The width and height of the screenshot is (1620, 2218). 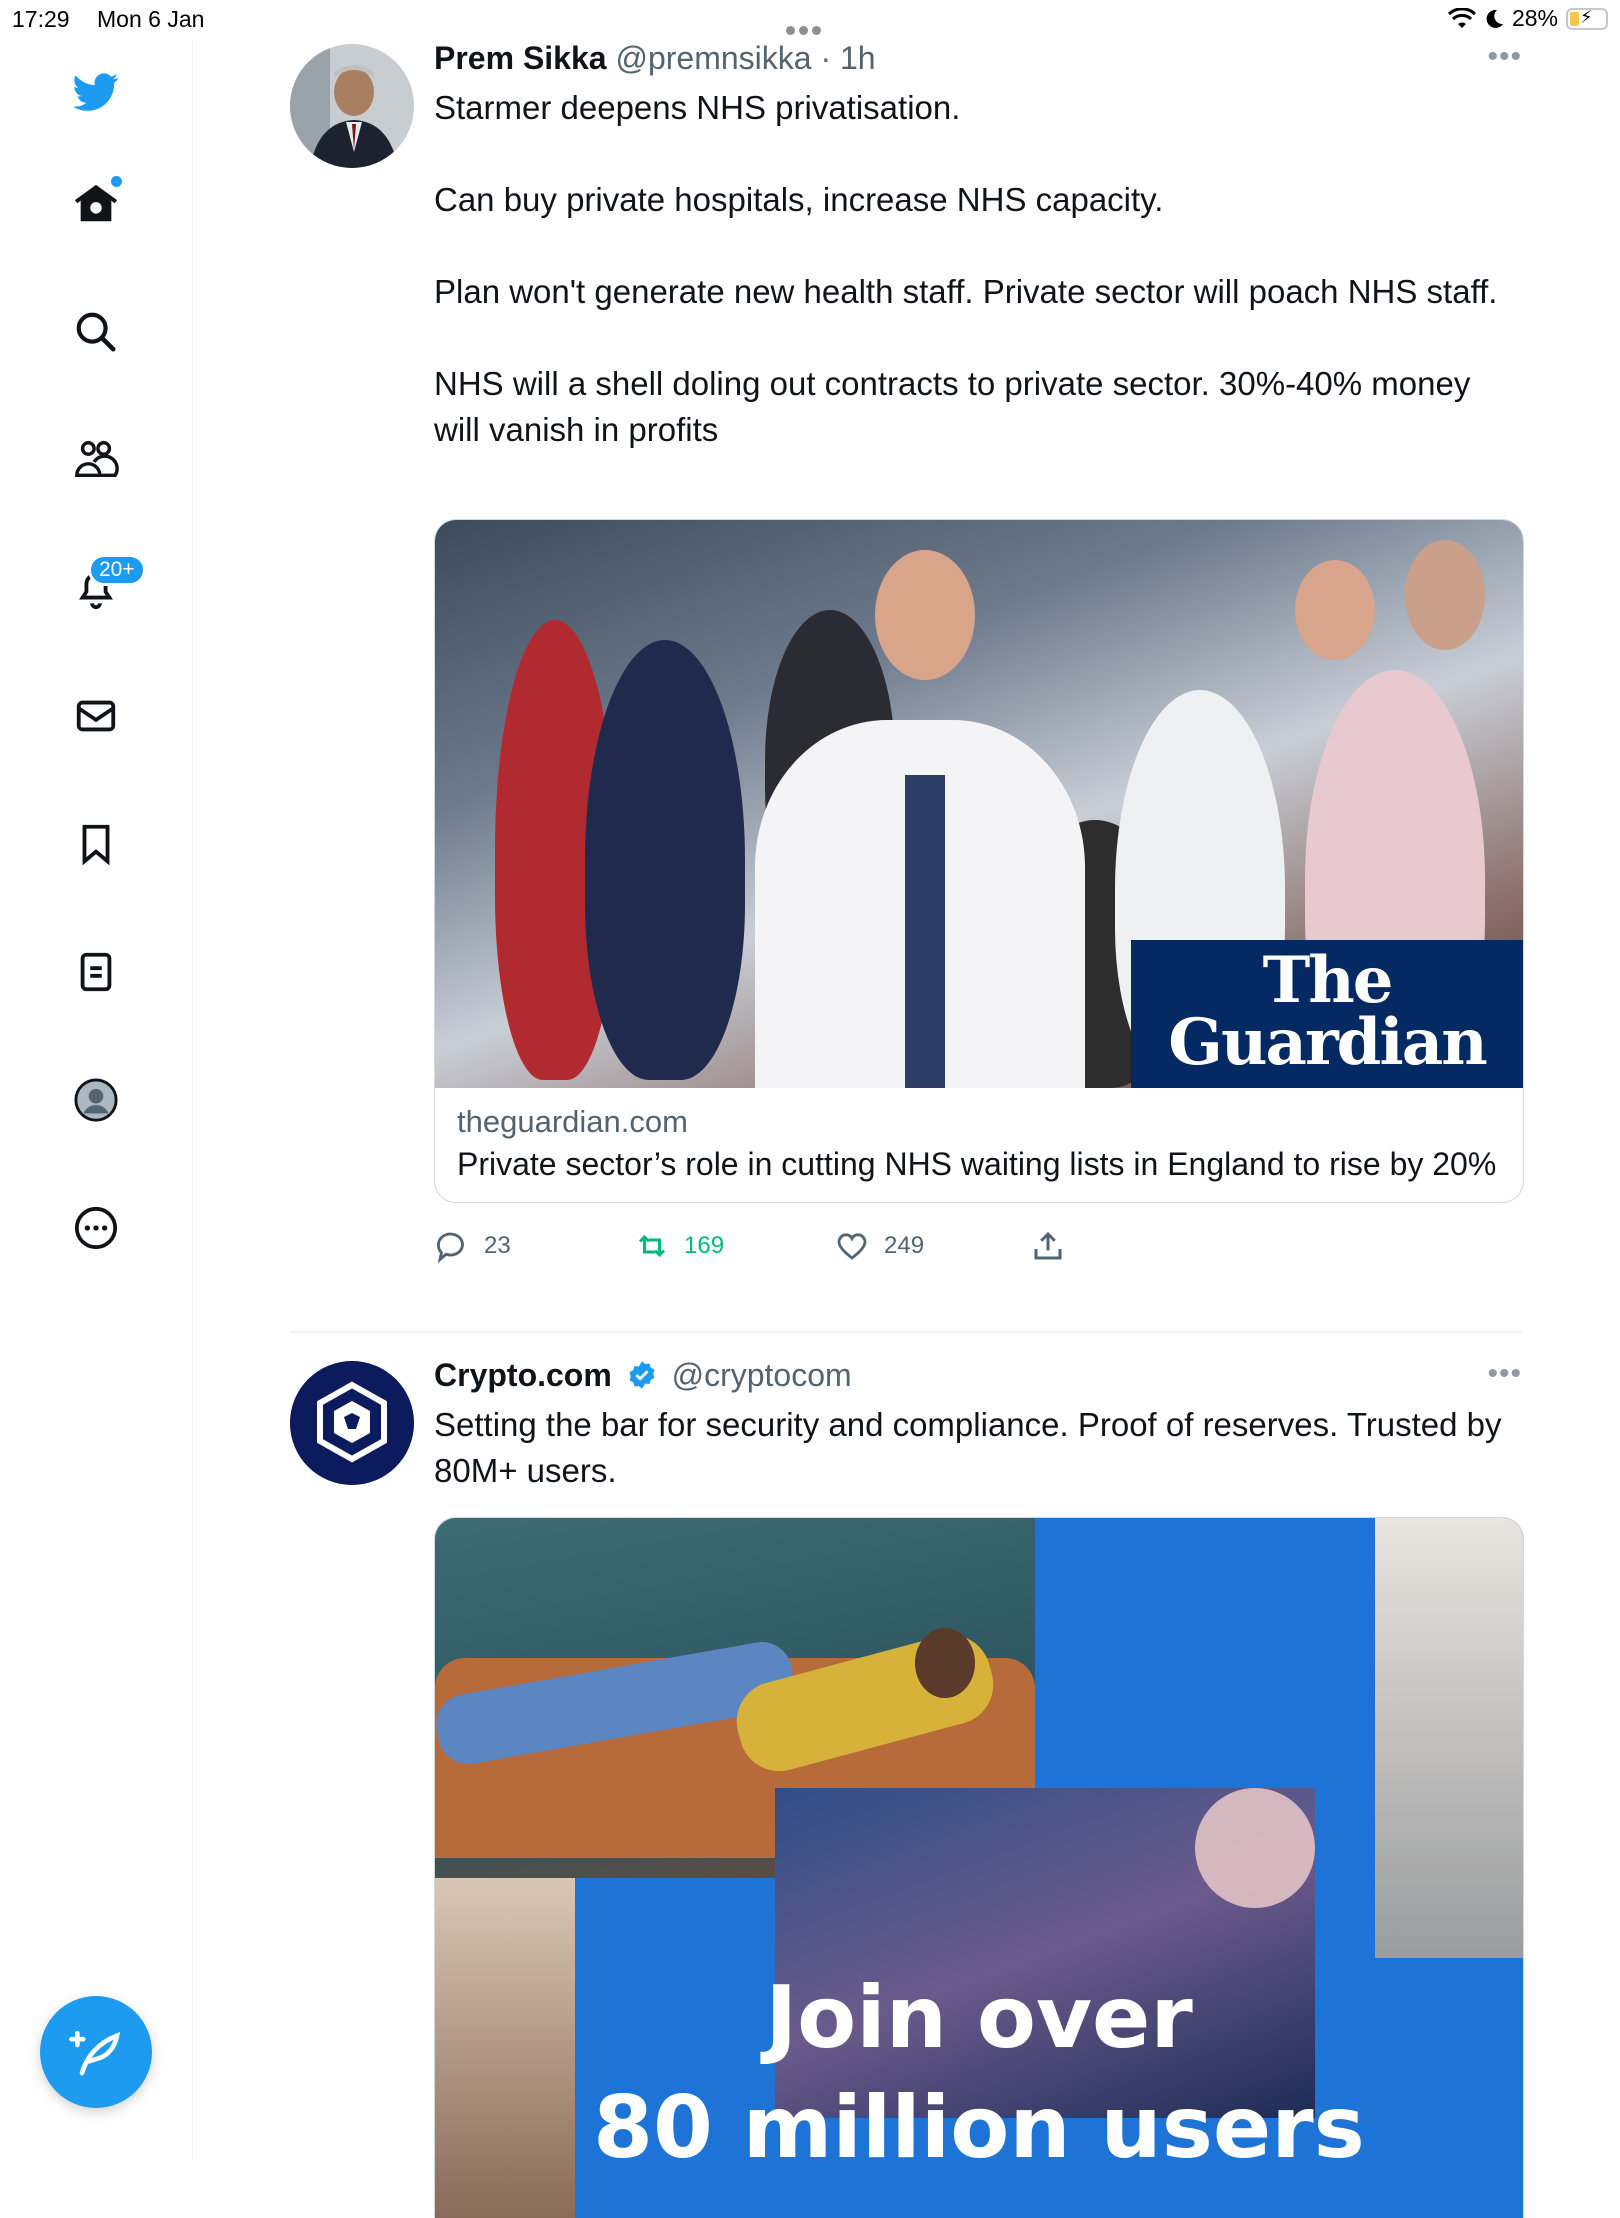 I want to click on compose-feather-icon, so click(x=95, y=2053).